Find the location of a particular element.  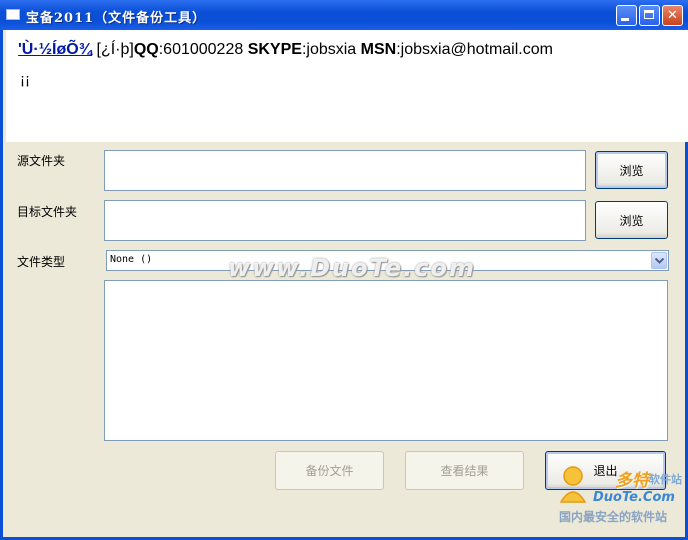

logo-tagline: 国内最安全的软件站 is located at coordinates (613, 517).